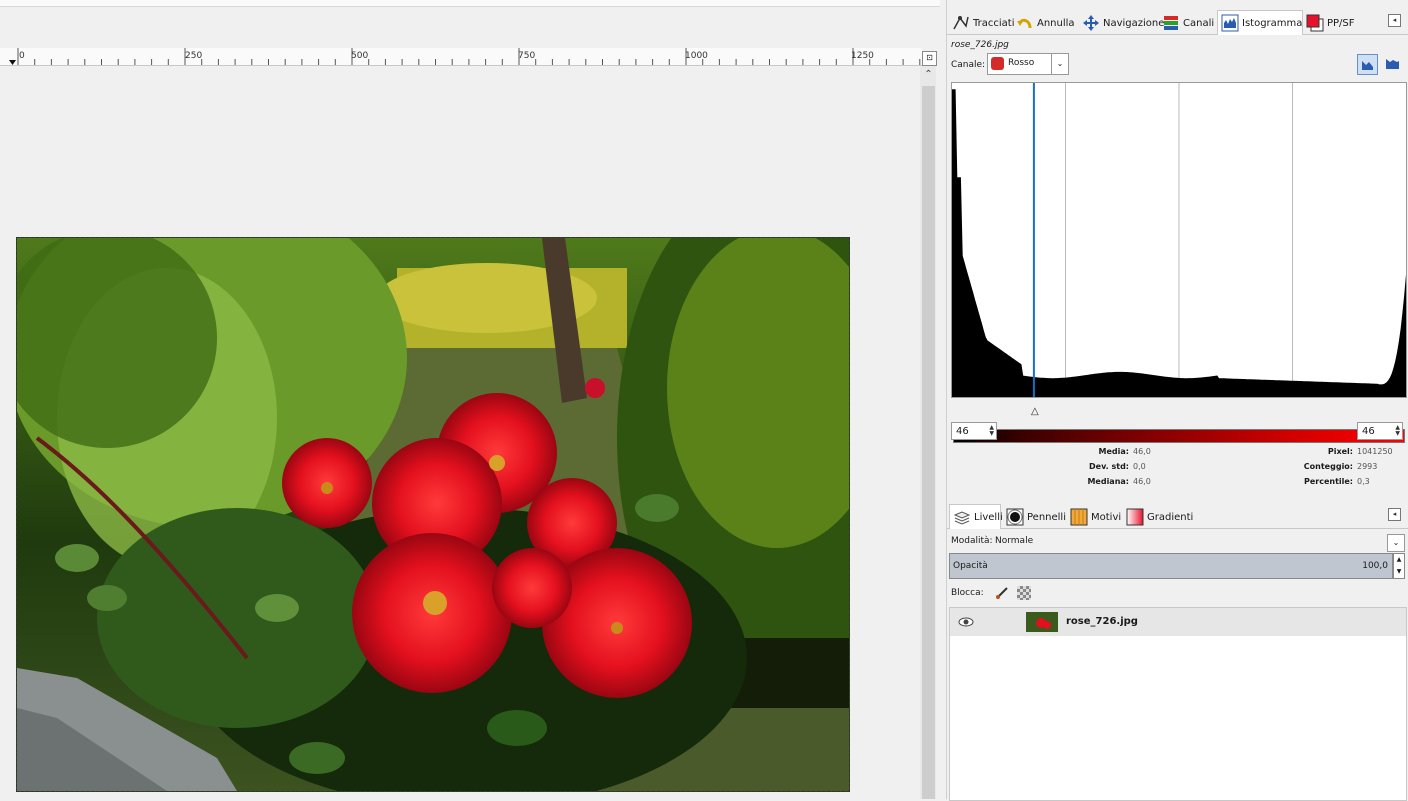 This screenshot has height=801, width=1408. I want to click on opacity-slider: Opacità 100,0, so click(1171, 566).